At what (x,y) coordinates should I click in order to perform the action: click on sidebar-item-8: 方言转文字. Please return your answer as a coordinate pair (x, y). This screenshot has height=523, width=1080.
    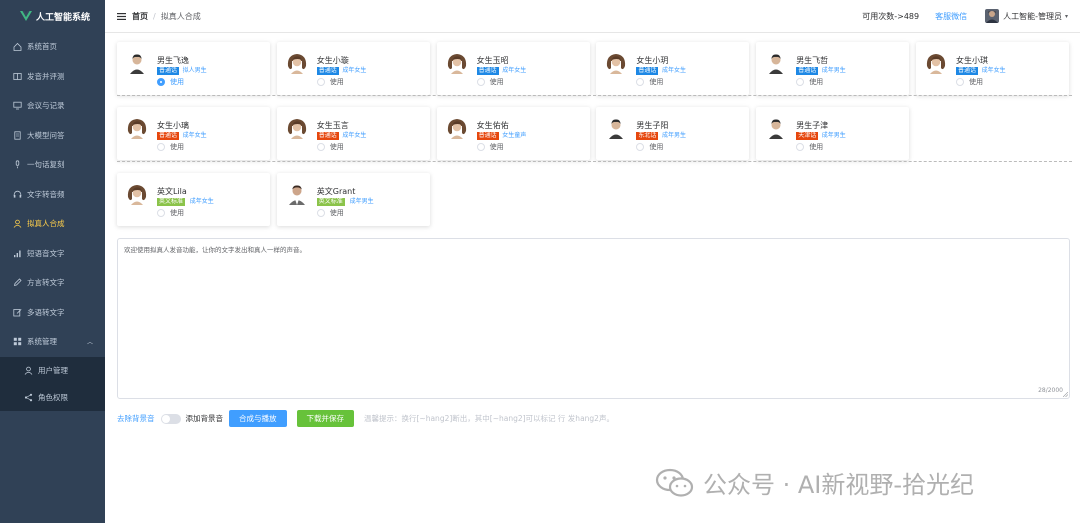
    Looking at the image, I should click on (52, 283).